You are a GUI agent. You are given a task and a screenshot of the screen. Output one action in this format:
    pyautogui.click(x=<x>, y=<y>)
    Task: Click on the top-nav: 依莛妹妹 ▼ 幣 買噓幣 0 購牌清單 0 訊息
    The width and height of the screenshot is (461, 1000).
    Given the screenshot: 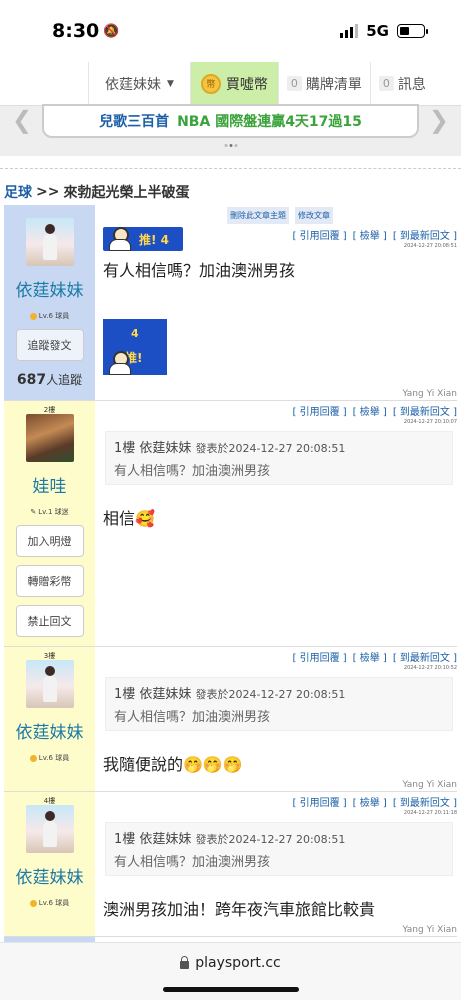 What is the action you would take?
    pyautogui.click(x=230, y=84)
    